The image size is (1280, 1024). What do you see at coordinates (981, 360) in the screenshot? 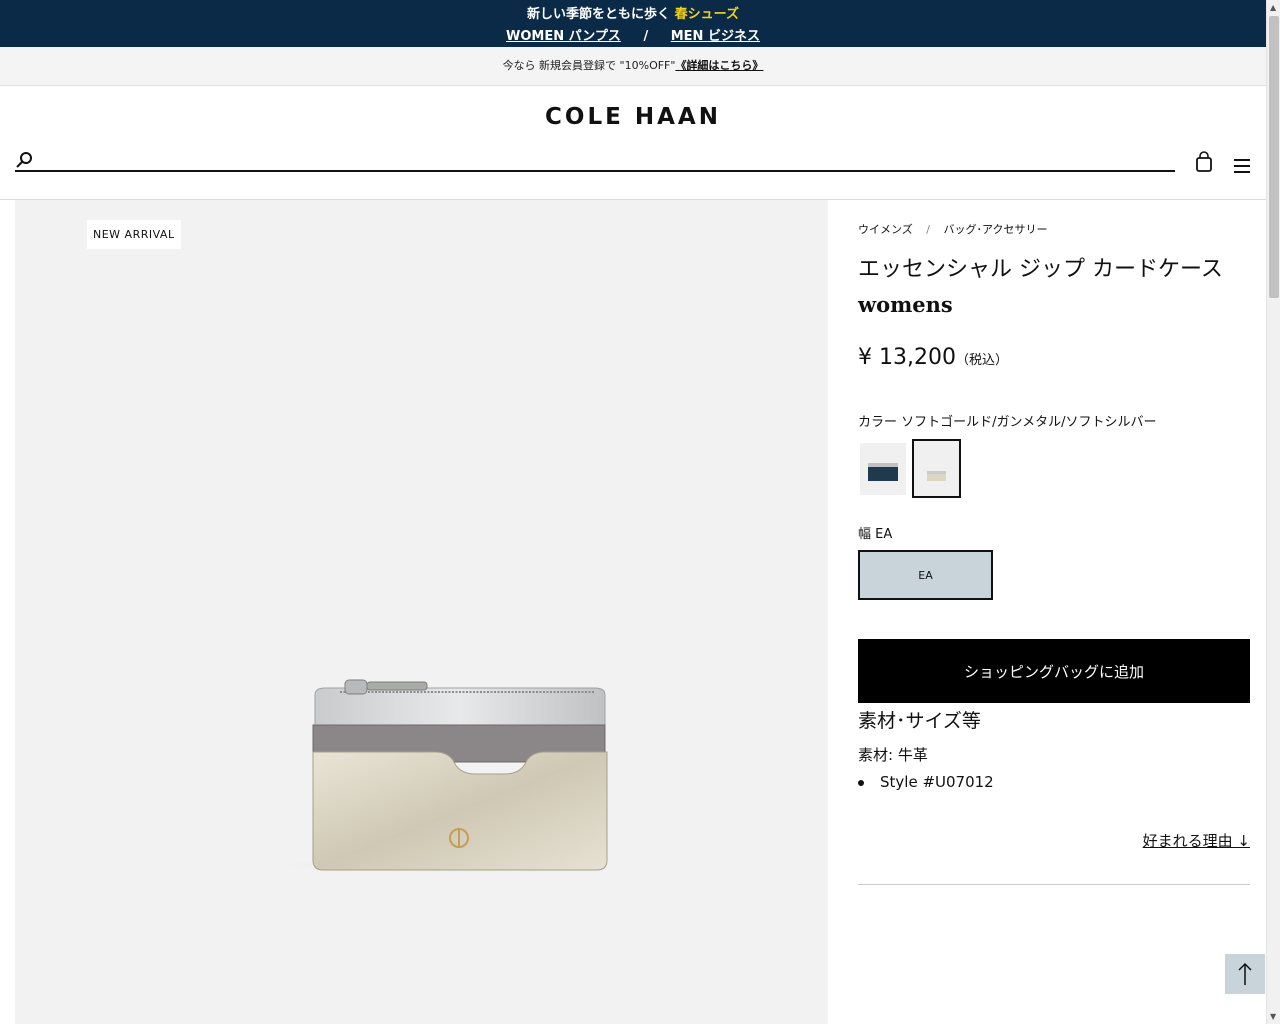
I see `tax-note: （税込）` at bounding box center [981, 360].